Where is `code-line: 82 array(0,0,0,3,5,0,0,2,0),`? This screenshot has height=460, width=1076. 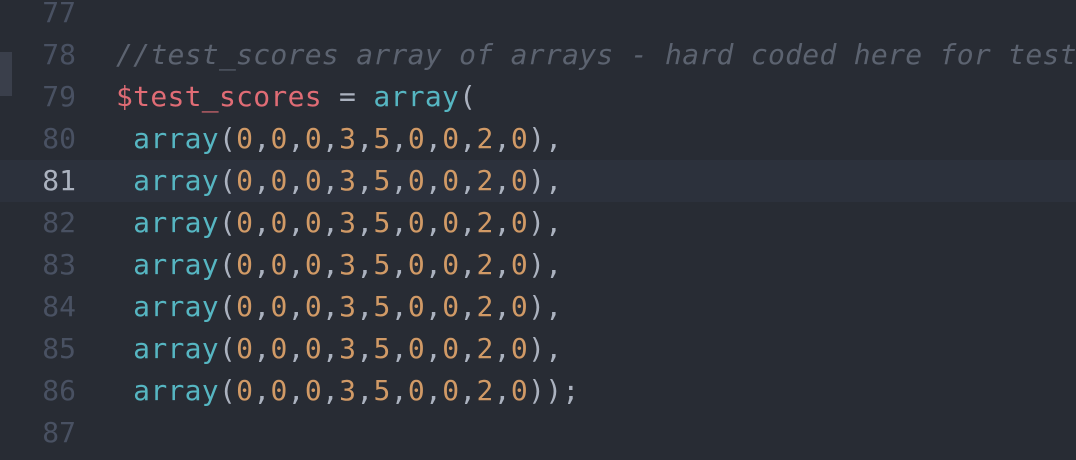
code-line: 82 array(0,0,0,3,5,0,0,2,0), is located at coordinates (538, 223).